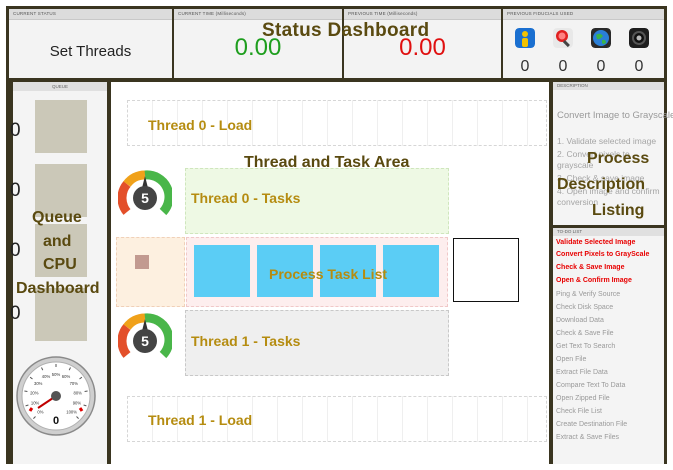  What do you see at coordinates (145, 198) in the screenshot?
I see `thread0-gauge-value: 5` at bounding box center [145, 198].